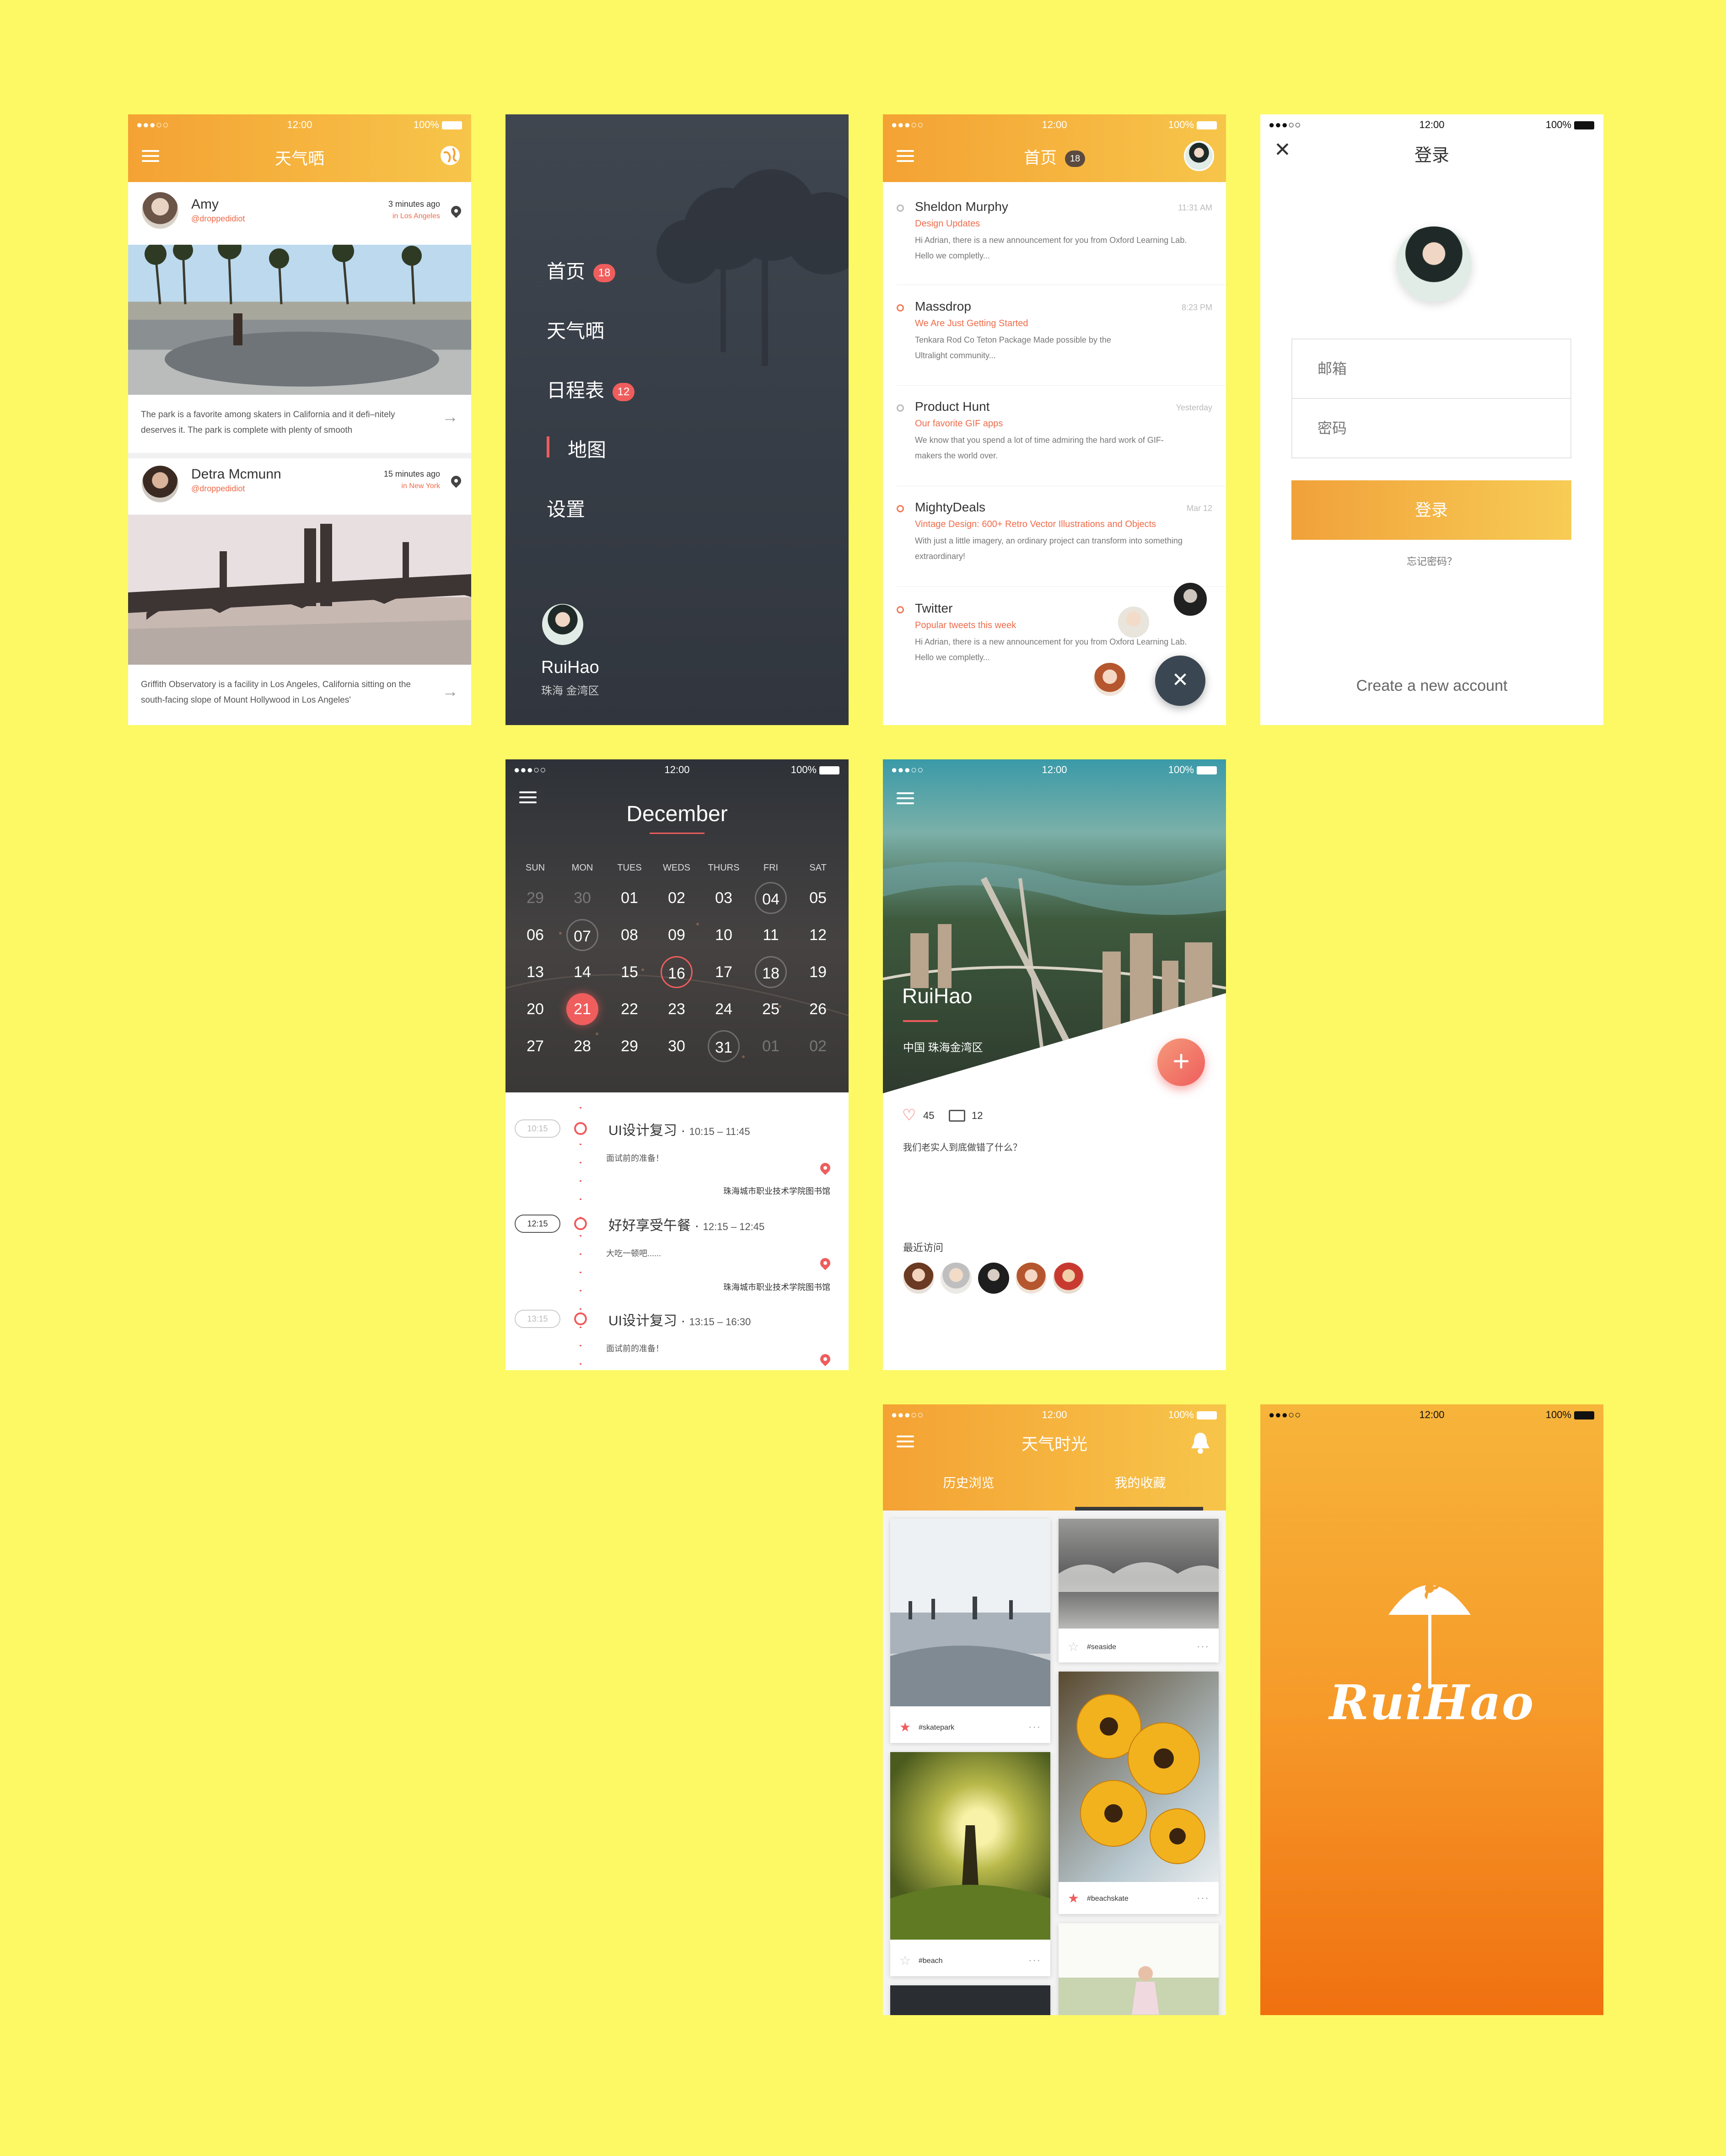 Image resolution: width=1726 pixels, height=2156 pixels. What do you see at coordinates (1431, 155) in the screenshot?
I see `page-title: 登录` at bounding box center [1431, 155].